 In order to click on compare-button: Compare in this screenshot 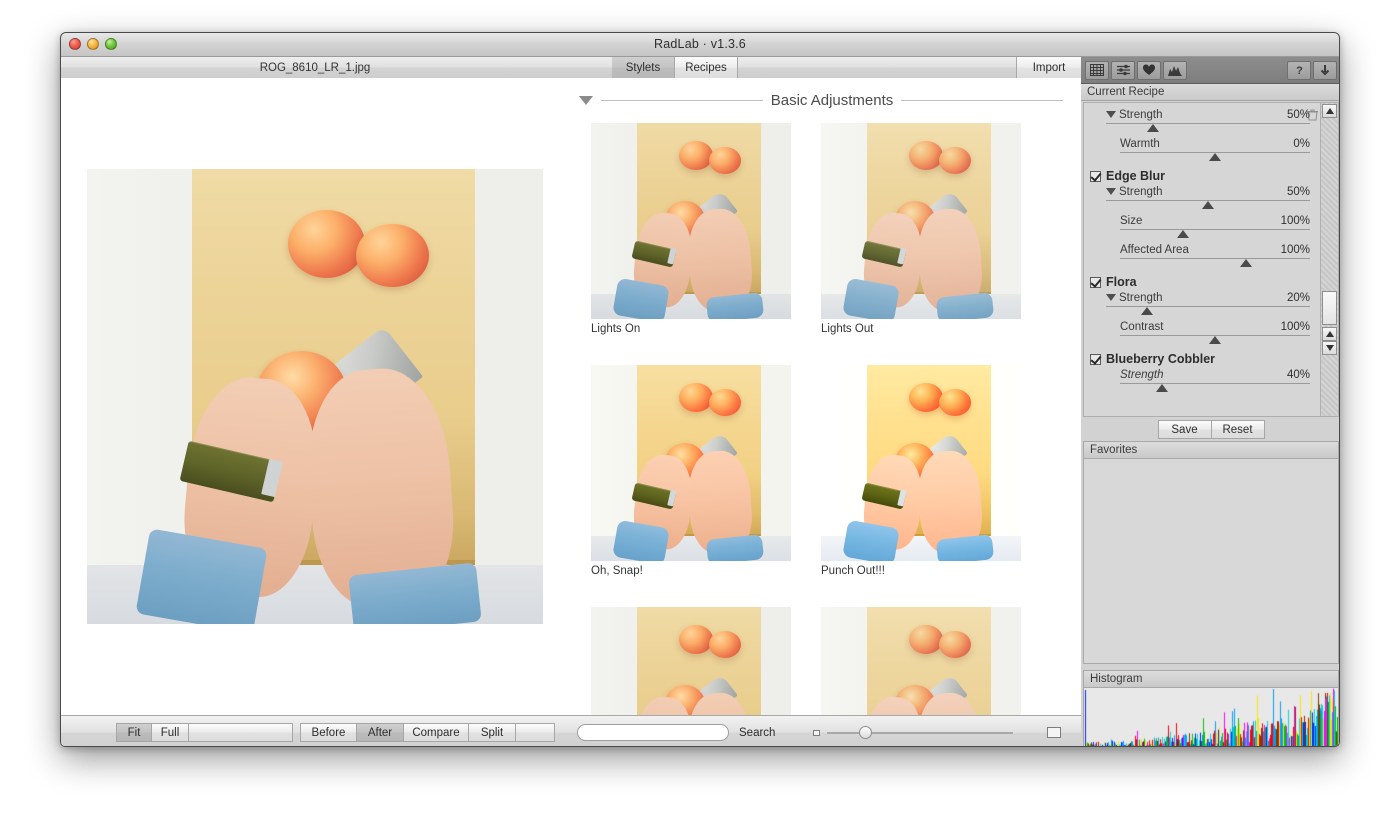, I will do `click(436, 732)`.